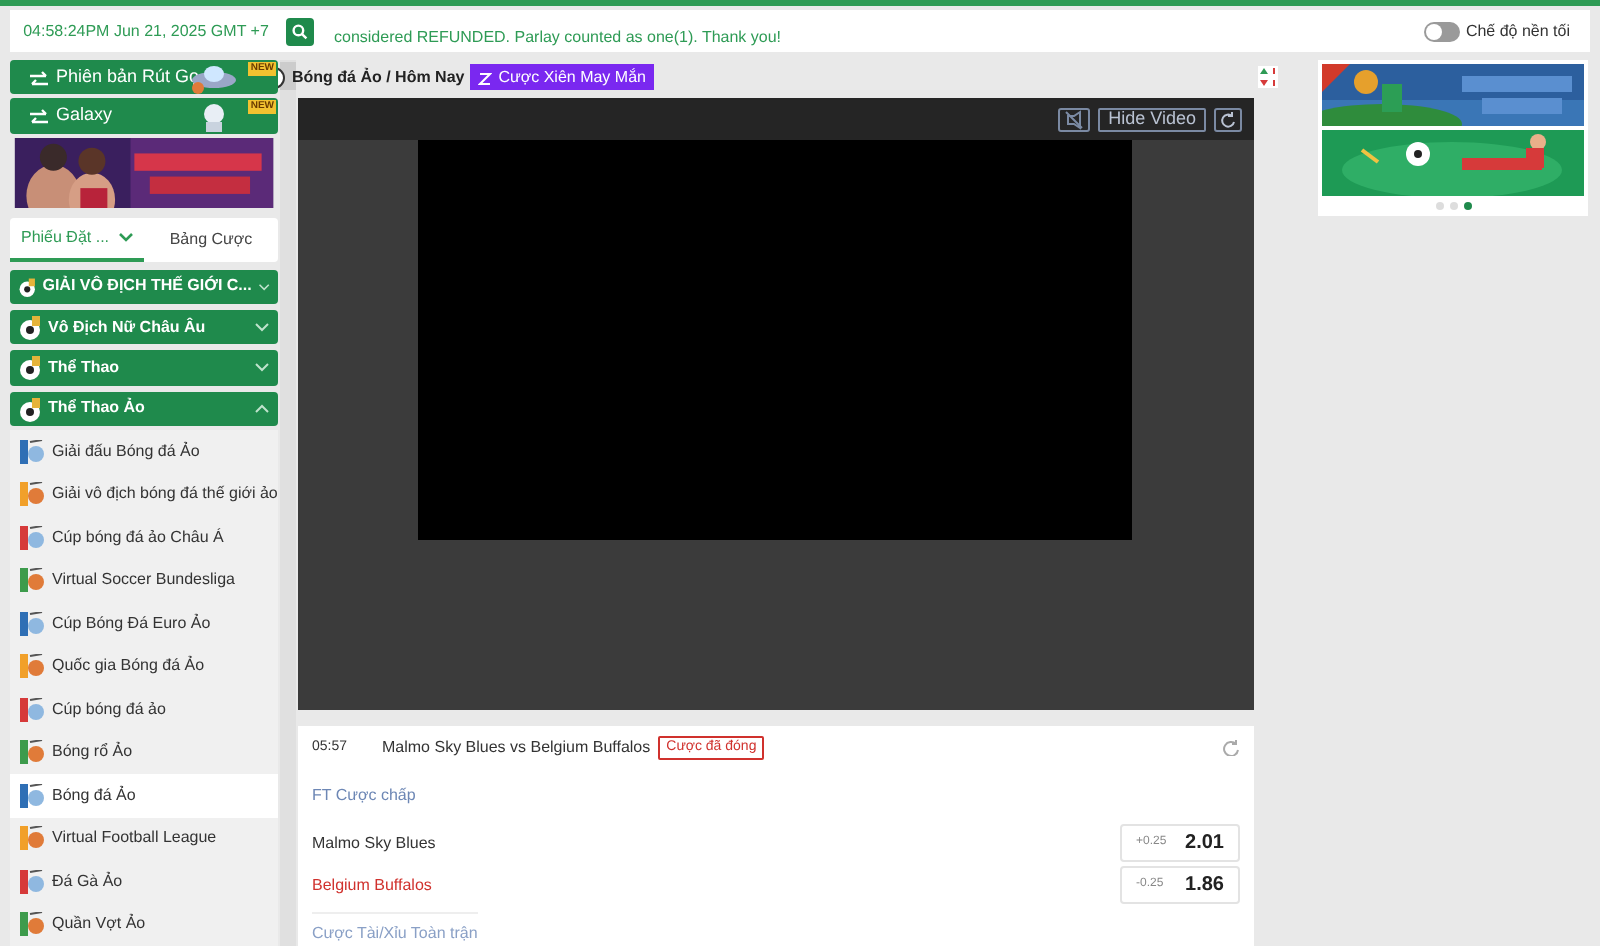 The width and height of the screenshot is (1600, 946). Describe the element at coordinates (144, 452) in the screenshot. I see `sidebar-item: Giải đấu Bóng đá Ảo` at that location.